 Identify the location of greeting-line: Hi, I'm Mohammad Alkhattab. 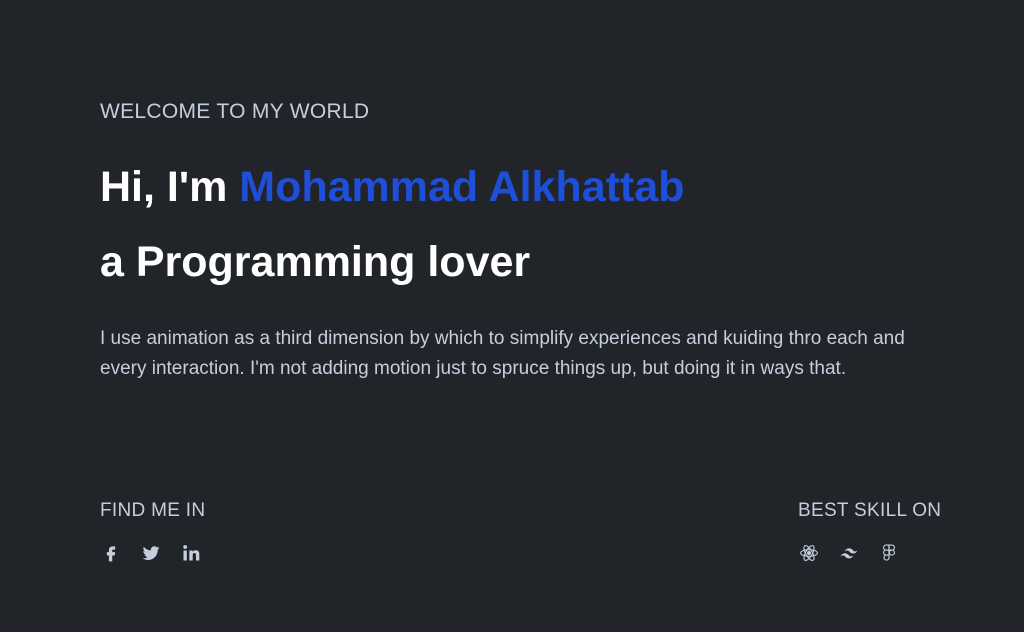
(515, 187).